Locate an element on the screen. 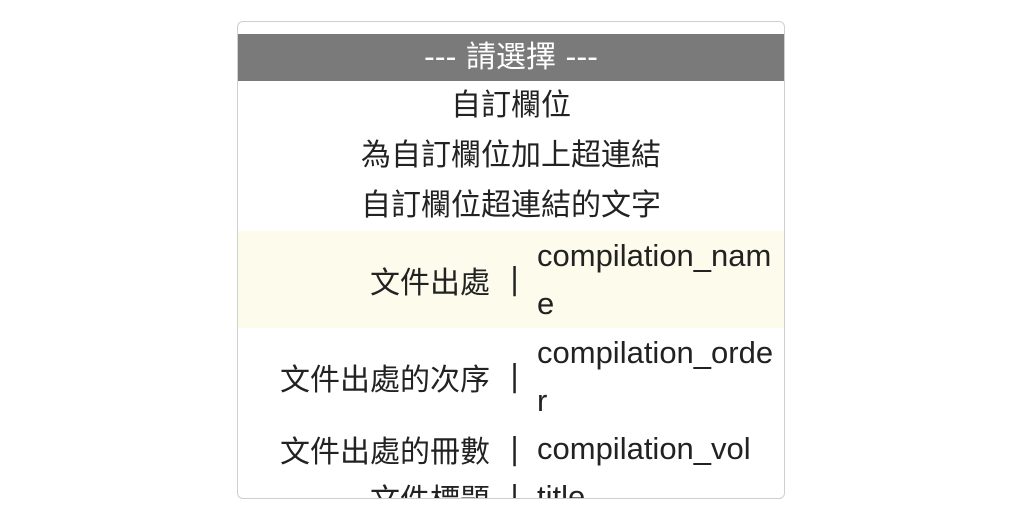 The height and width of the screenshot is (521, 1024). dropdown-placeholder-option: --- 請選擇 --- is located at coordinates (511, 57).